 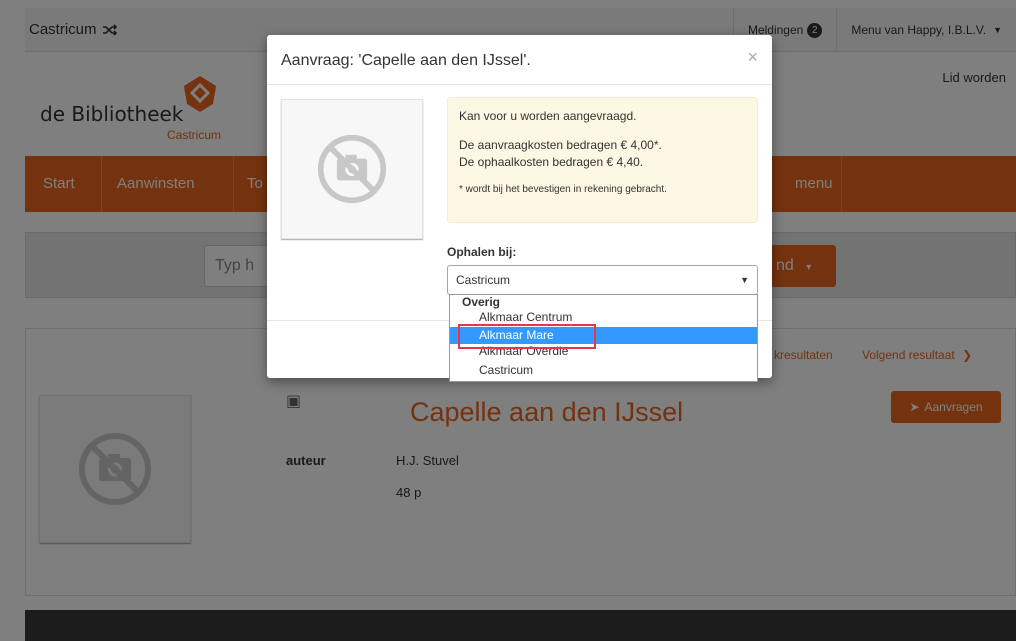 What do you see at coordinates (752, 57) in the screenshot?
I see `close-icon: ×` at bounding box center [752, 57].